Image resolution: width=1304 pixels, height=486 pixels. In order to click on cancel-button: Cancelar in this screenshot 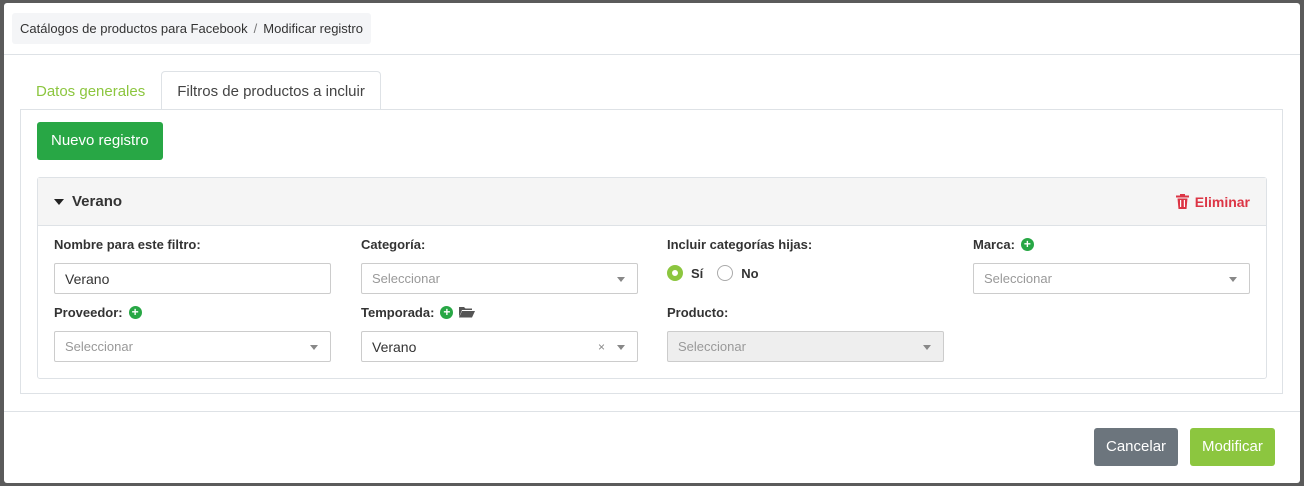, I will do `click(1136, 447)`.